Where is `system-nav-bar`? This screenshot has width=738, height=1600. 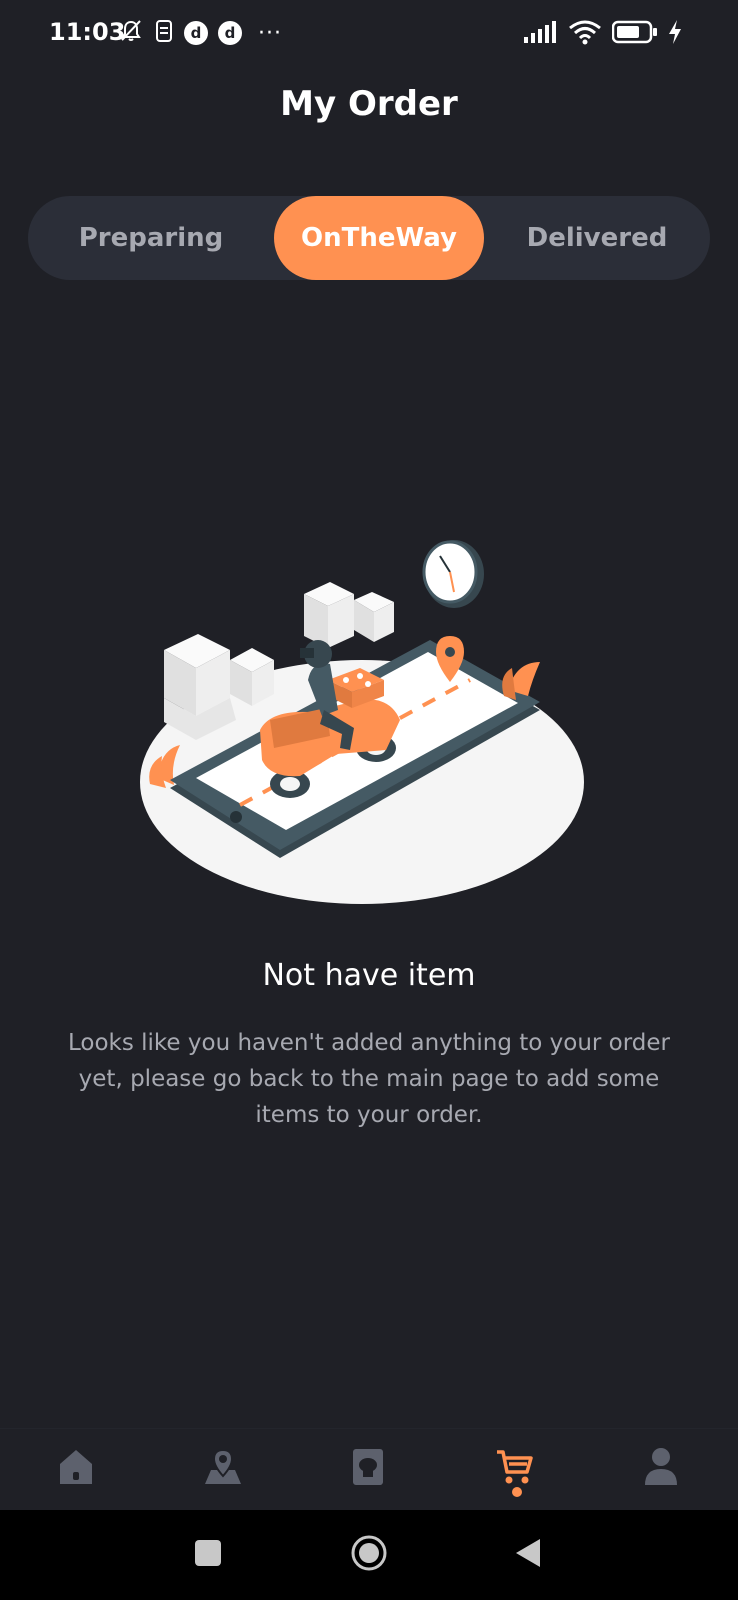
system-nav-bar is located at coordinates (369, 1555).